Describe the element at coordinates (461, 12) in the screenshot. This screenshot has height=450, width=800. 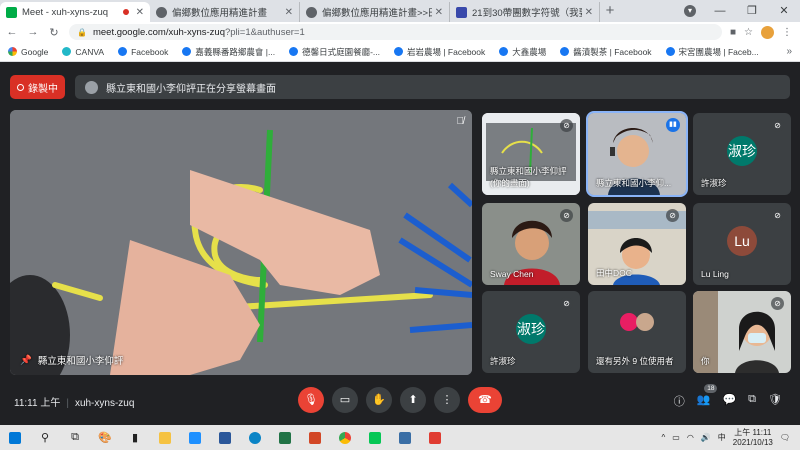
I see `site-icon` at that location.